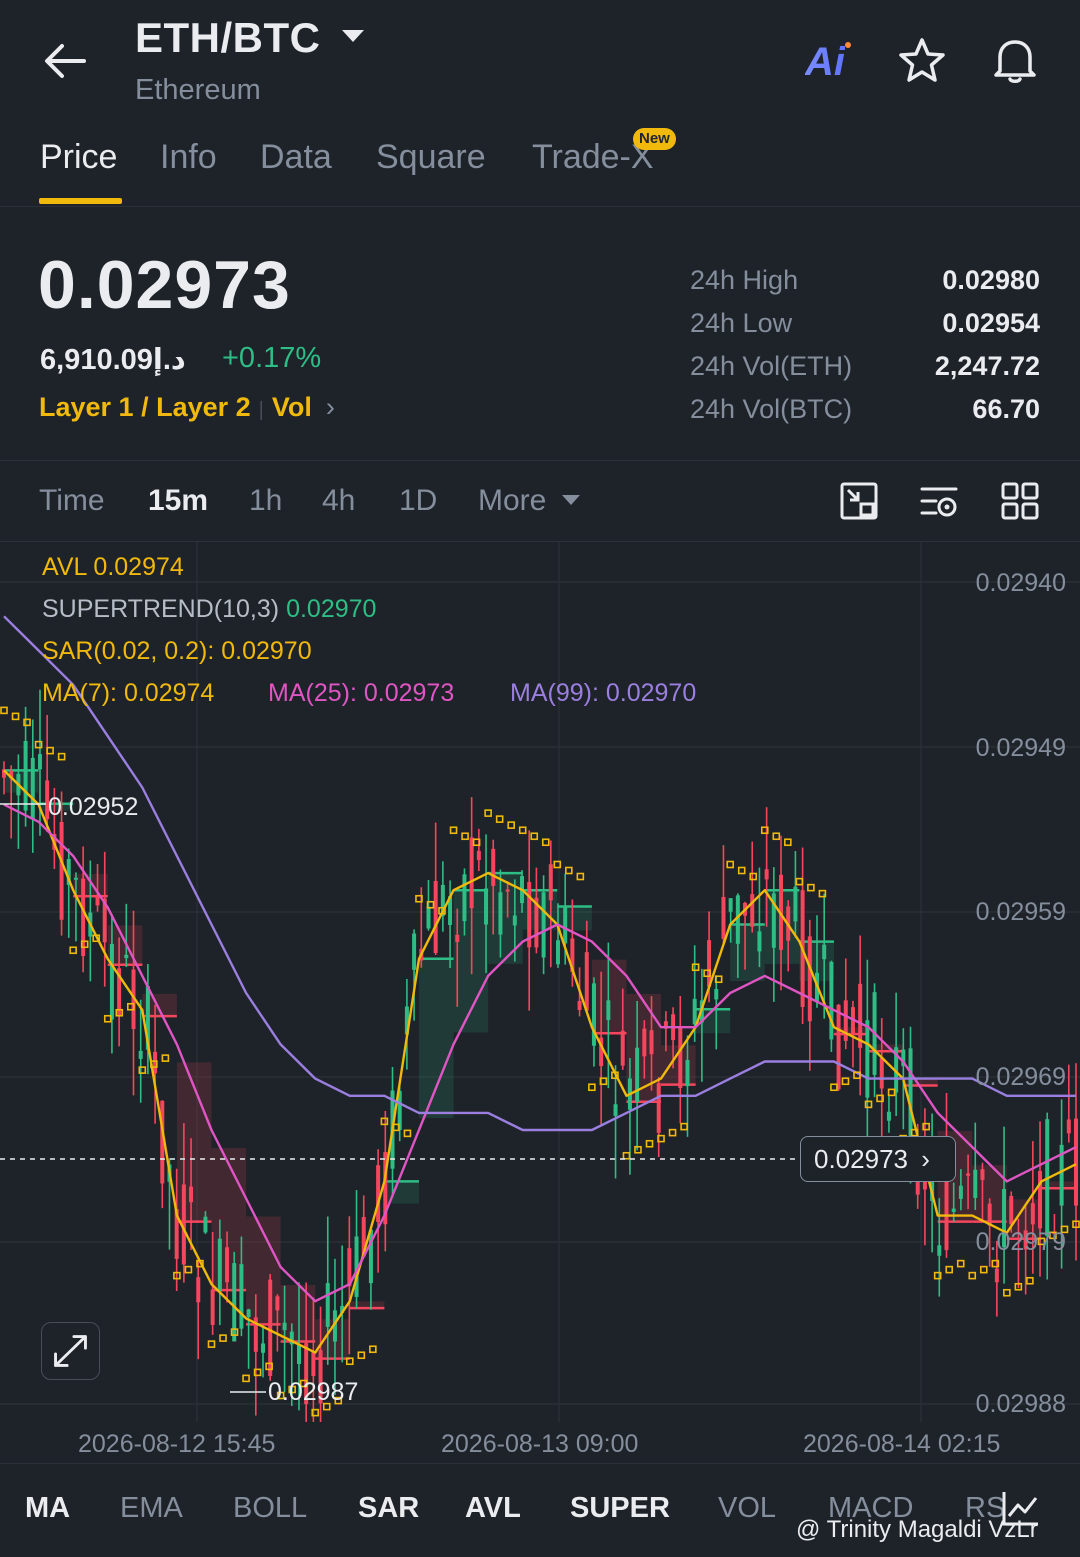 The height and width of the screenshot is (1557, 1080). Describe the element at coordinates (228, 38) in the screenshot. I see `pair-title: ETH/BTC` at that location.